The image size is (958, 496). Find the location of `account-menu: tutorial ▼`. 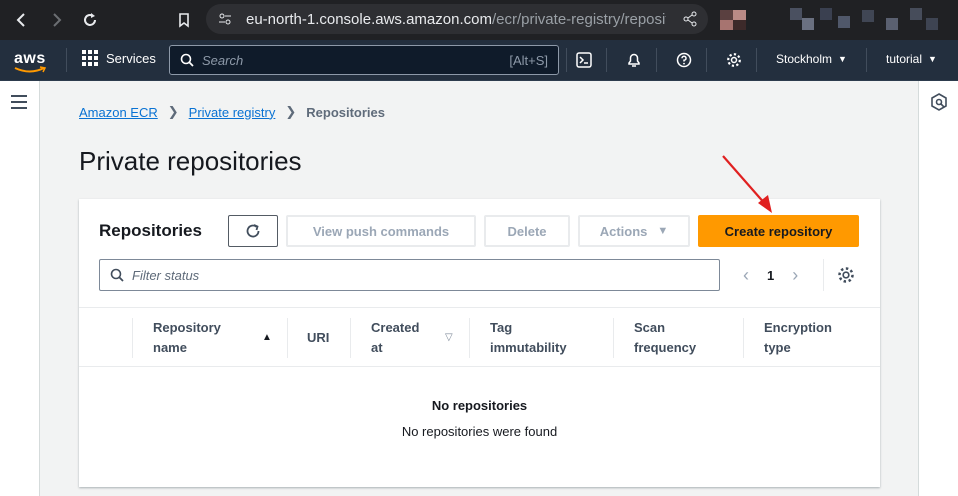

account-menu: tutorial ▼ is located at coordinates (911, 59).